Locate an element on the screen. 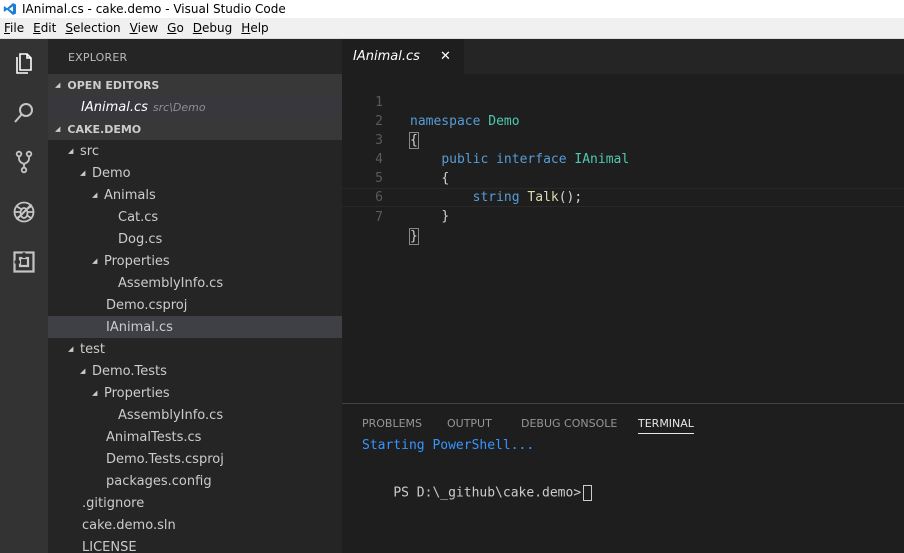 This screenshot has height=553, width=904. tree-label: LICENSE is located at coordinates (109, 546).